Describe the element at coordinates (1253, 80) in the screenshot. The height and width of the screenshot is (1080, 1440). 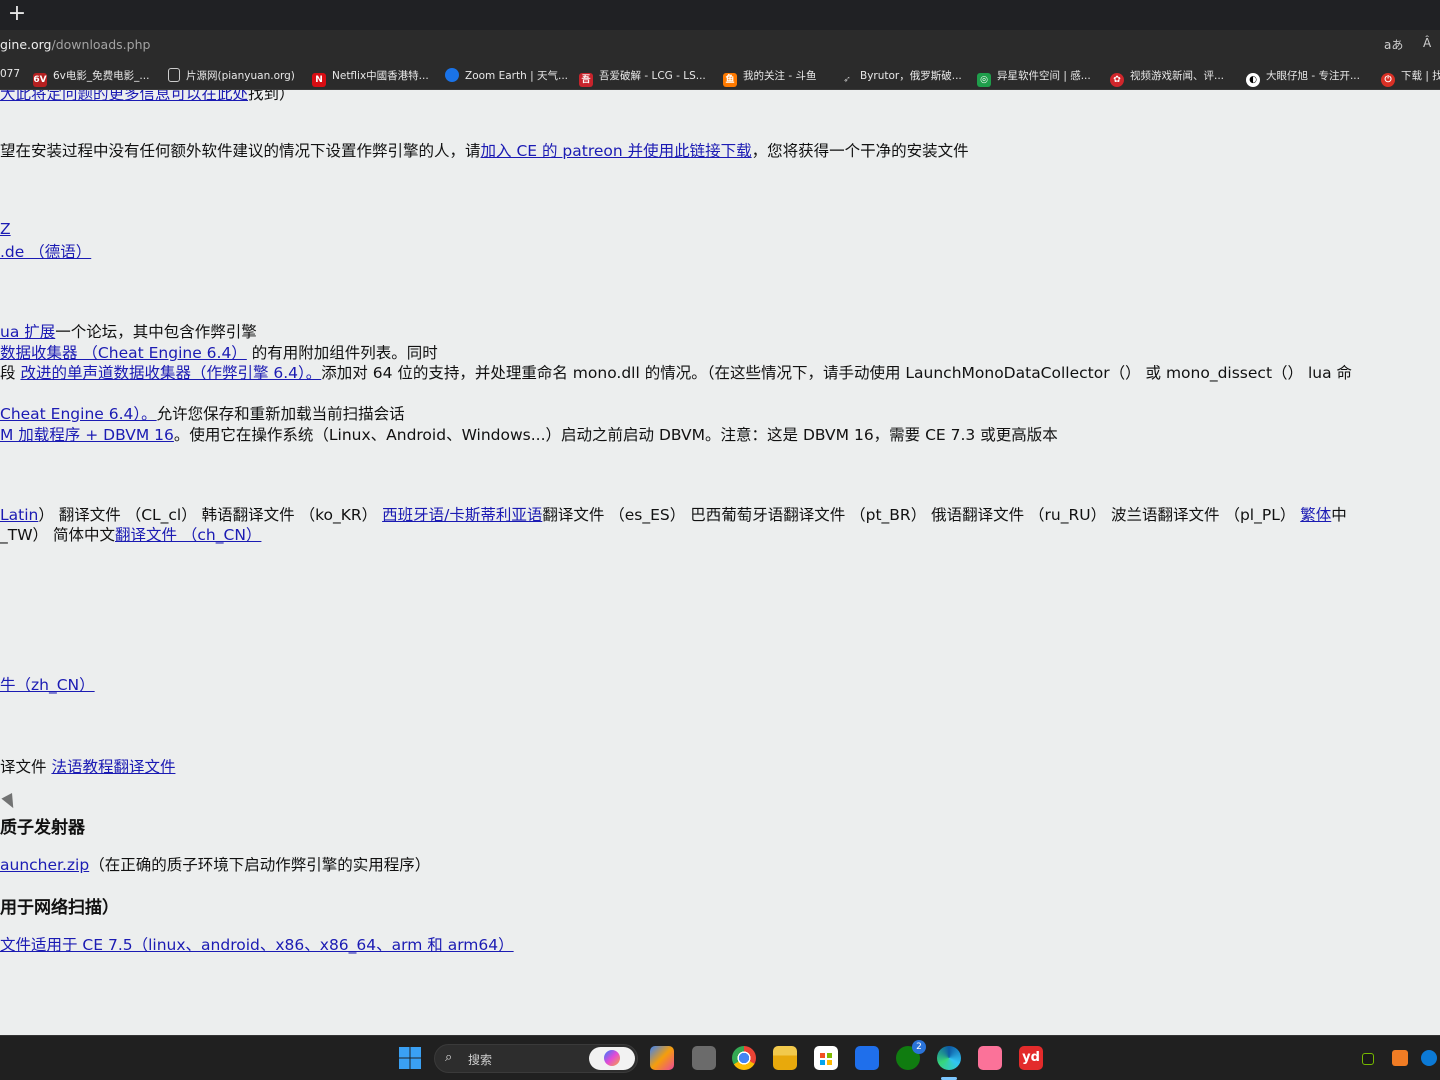
I see `dayanzai-icon: ◐` at that location.